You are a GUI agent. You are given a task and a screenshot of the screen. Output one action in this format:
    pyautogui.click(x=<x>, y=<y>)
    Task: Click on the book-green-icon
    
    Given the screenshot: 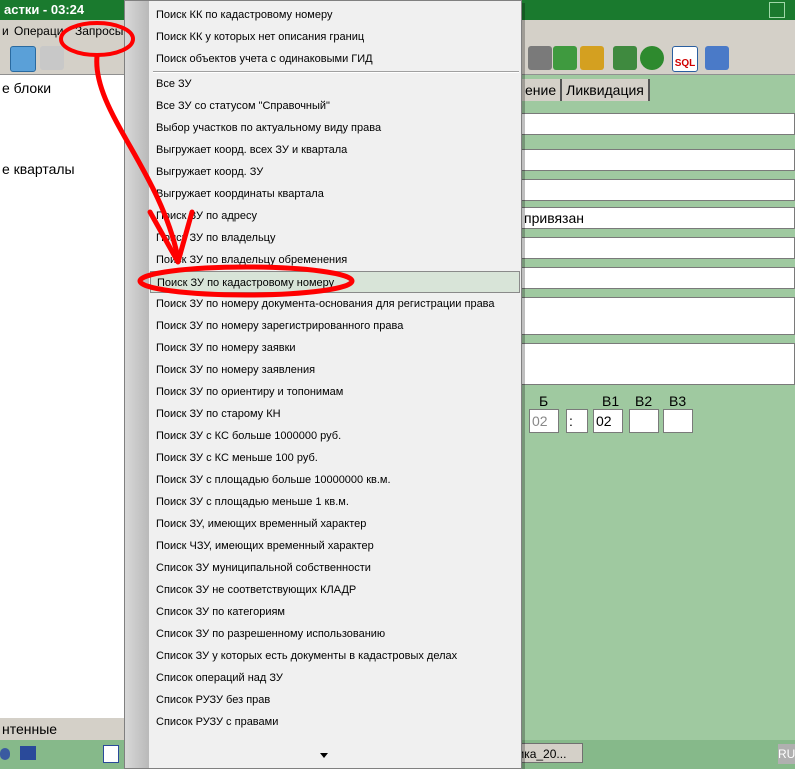 What is the action you would take?
    pyautogui.click(x=565, y=58)
    